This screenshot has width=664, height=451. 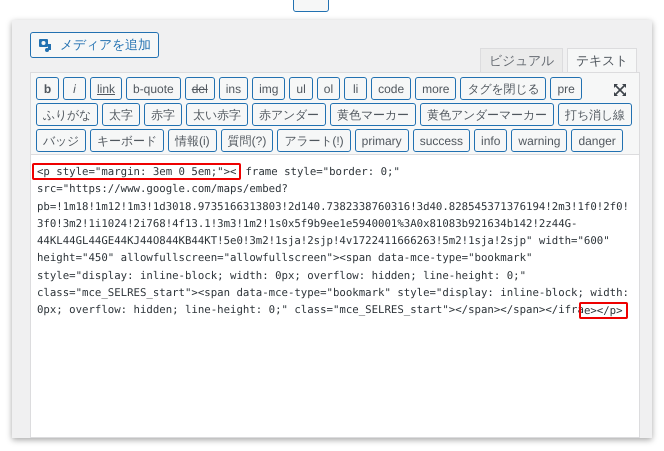 I want to click on format-button: バッジ, so click(x=61, y=140).